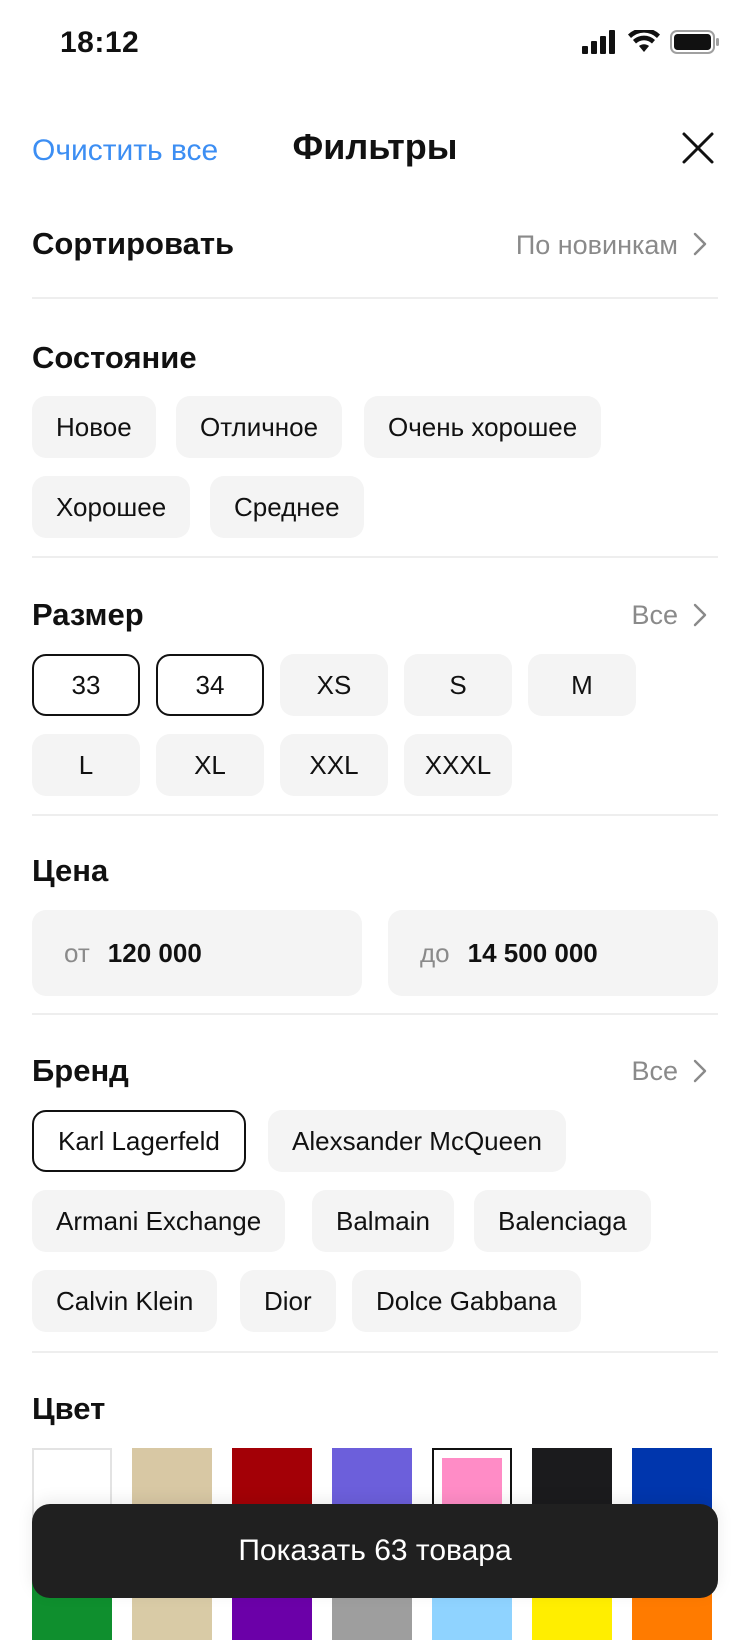  I want to click on sort-value: По новинкам, so click(596, 245).